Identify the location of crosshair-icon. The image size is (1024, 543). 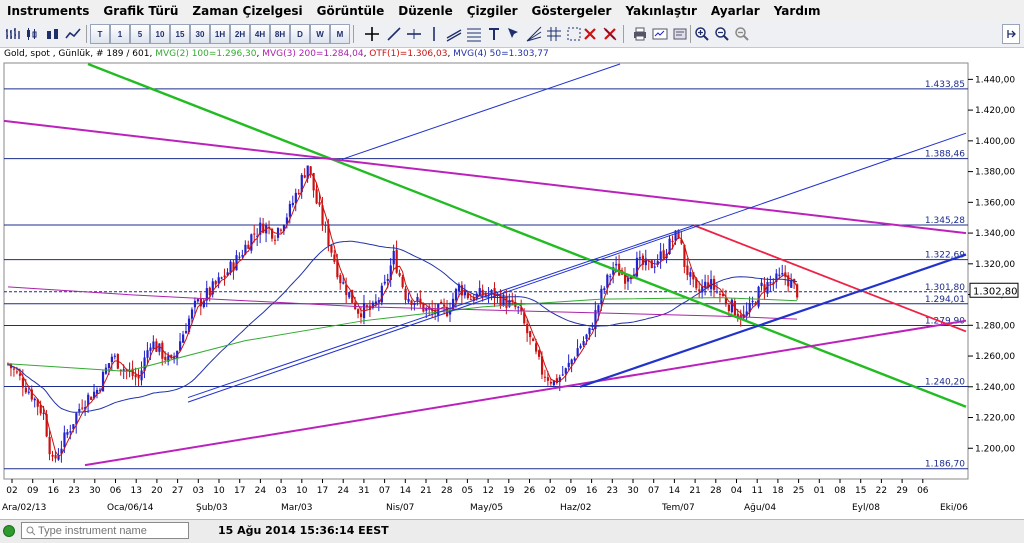
(372, 34).